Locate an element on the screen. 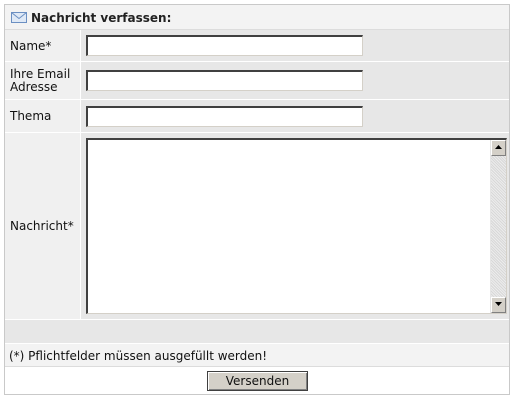 The image size is (516, 401). message-scrollbar is located at coordinates (498, 226).